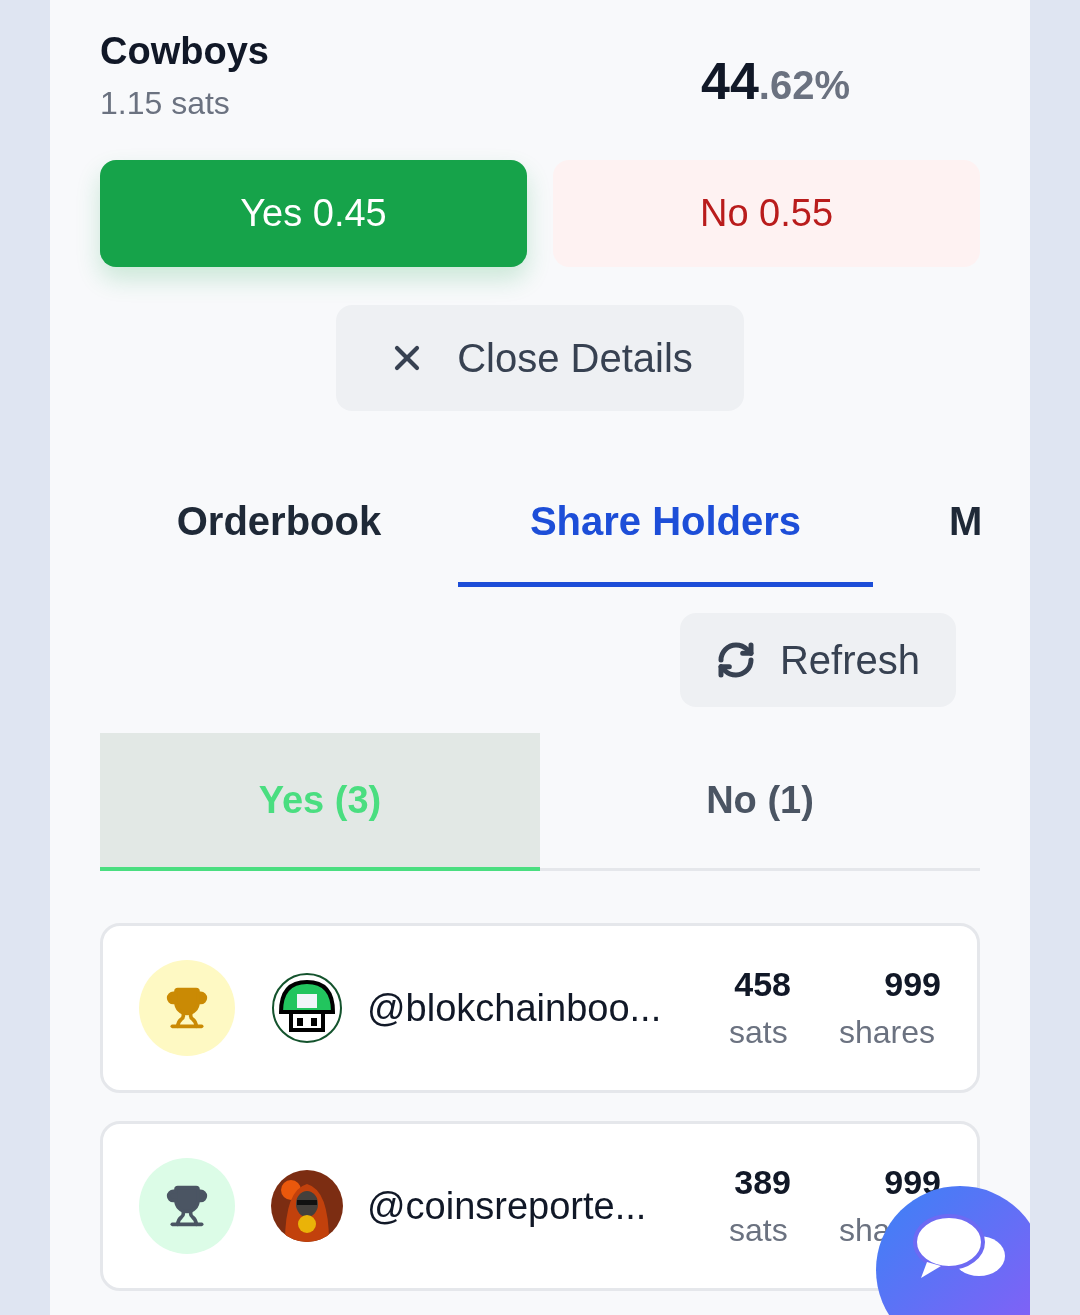 The height and width of the screenshot is (1315, 1080). What do you see at coordinates (762, 1182) in the screenshot?
I see `sats-value: 389` at bounding box center [762, 1182].